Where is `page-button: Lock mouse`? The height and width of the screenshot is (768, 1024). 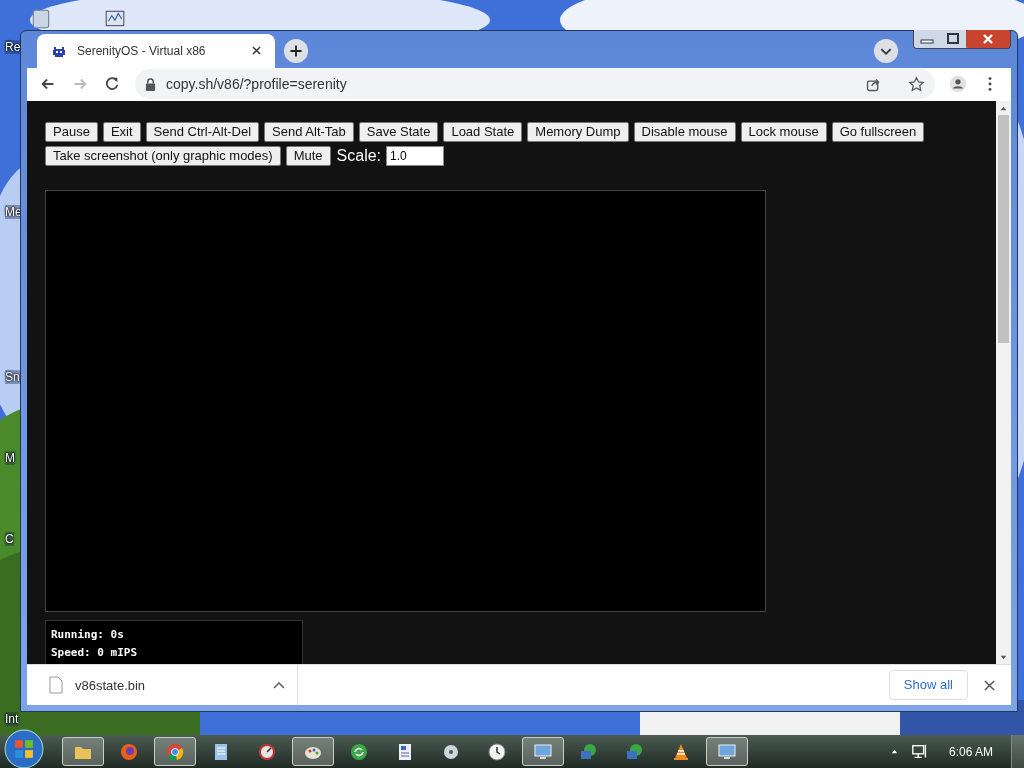 page-button: Lock mouse is located at coordinates (783, 132).